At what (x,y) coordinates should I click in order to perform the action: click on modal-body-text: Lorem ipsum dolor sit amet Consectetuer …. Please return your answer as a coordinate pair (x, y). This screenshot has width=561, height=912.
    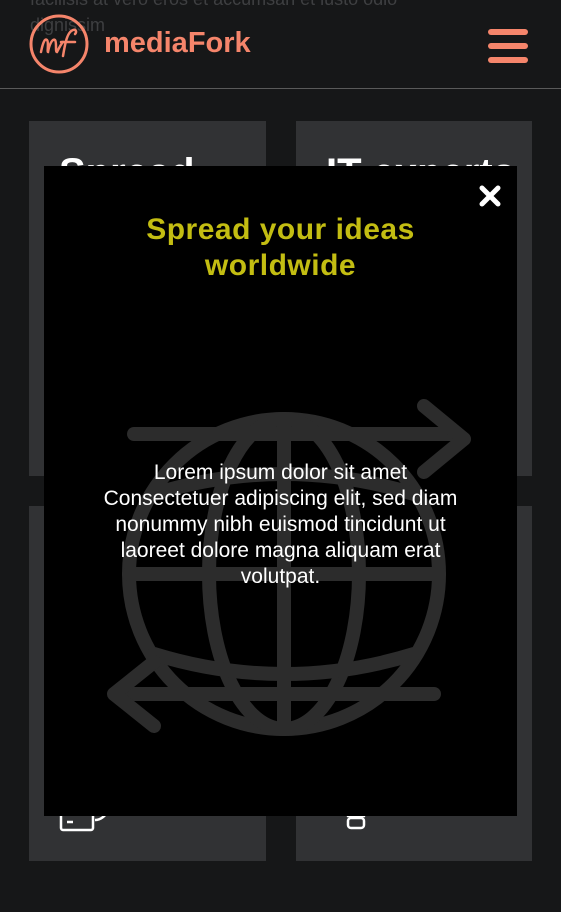
    Looking at the image, I should click on (280, 524).